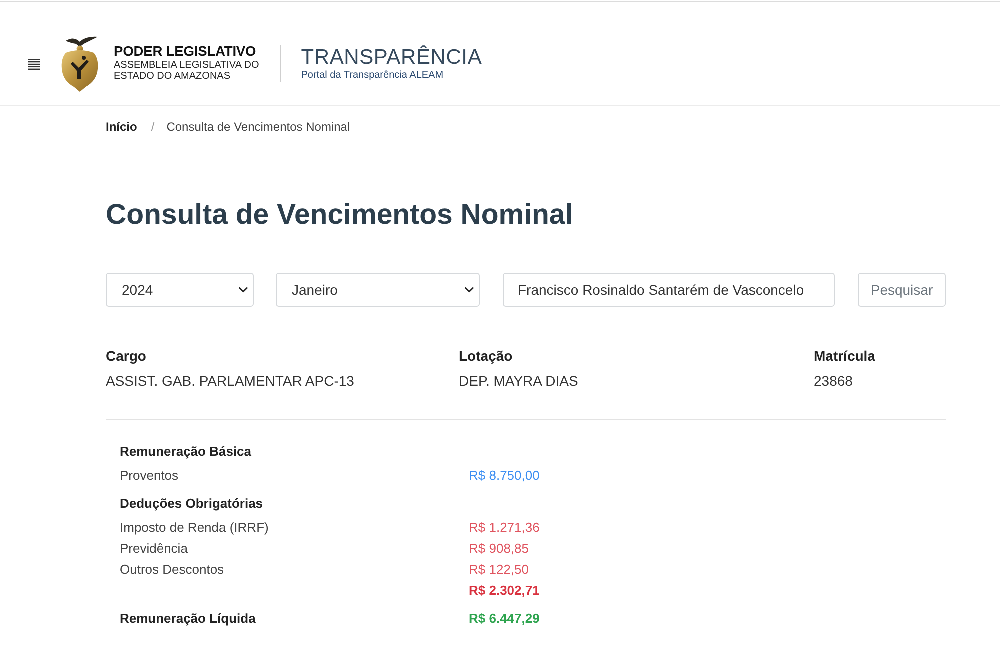 The image size is (1000, 668). What do you see at coordinates (340, 215) in the screenshot?
I see `page-title: Consulta de Vencimentos Nominal` at bounding box center [340, 215].